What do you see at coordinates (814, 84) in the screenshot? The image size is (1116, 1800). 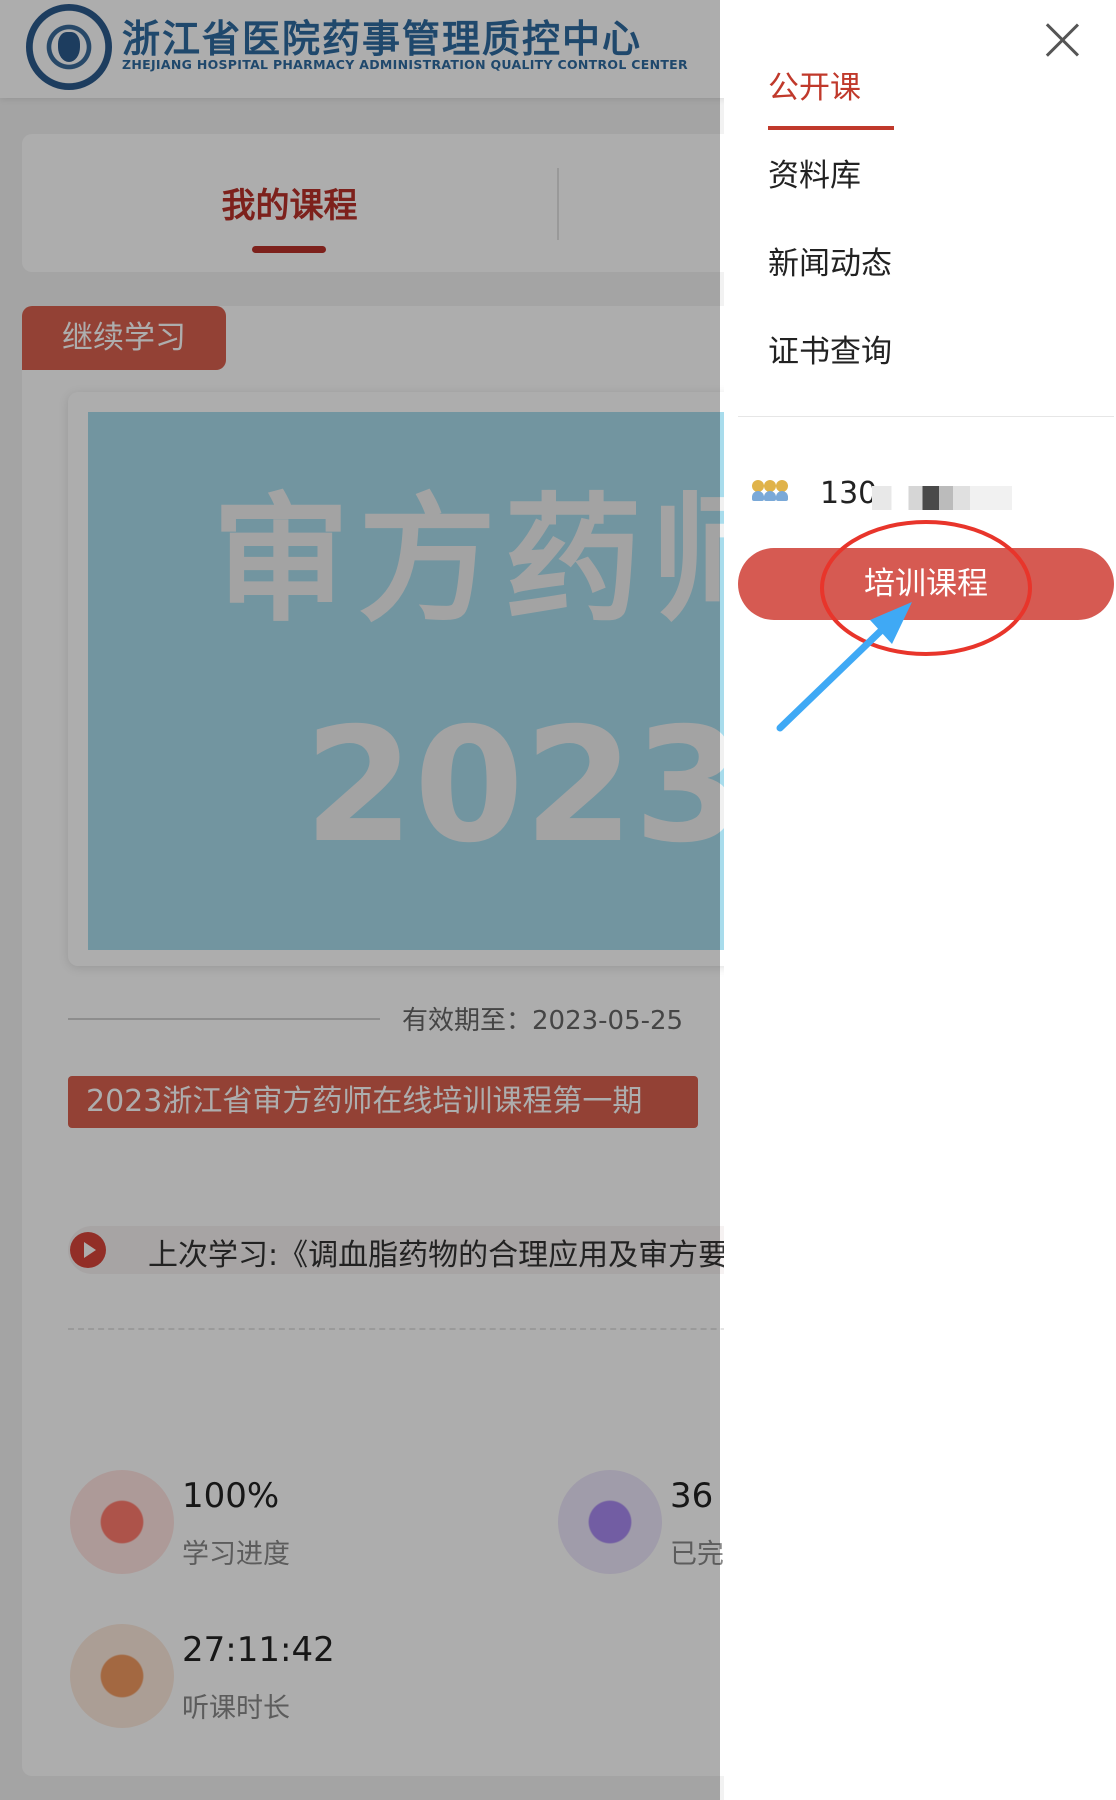 I see `menu-item-open-course: 公开课` at bounding box center [814, 84].